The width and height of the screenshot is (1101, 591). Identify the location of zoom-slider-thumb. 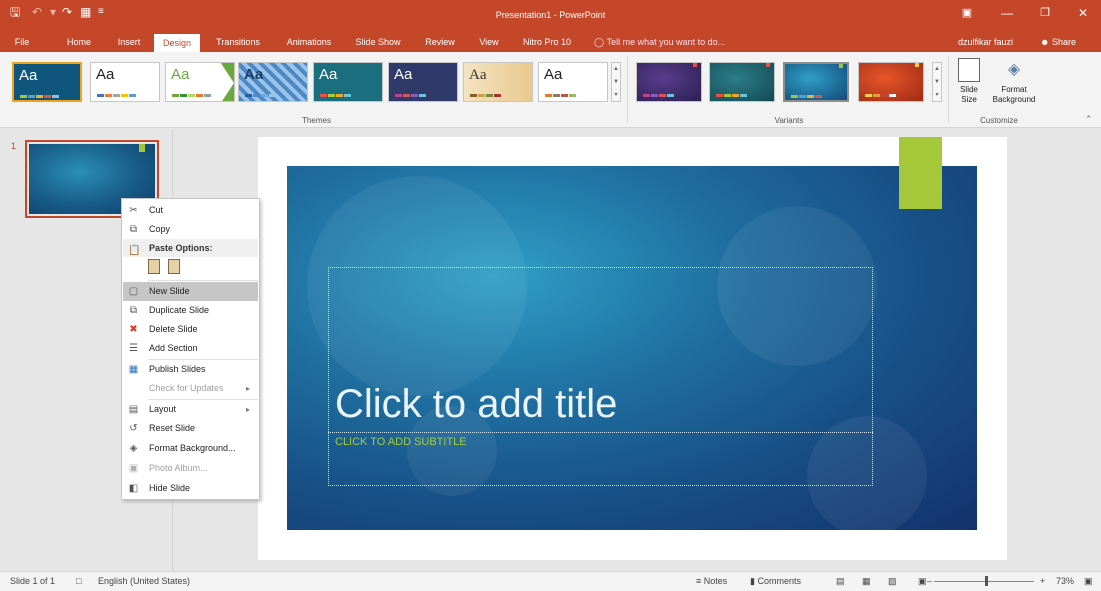
(986, 581).